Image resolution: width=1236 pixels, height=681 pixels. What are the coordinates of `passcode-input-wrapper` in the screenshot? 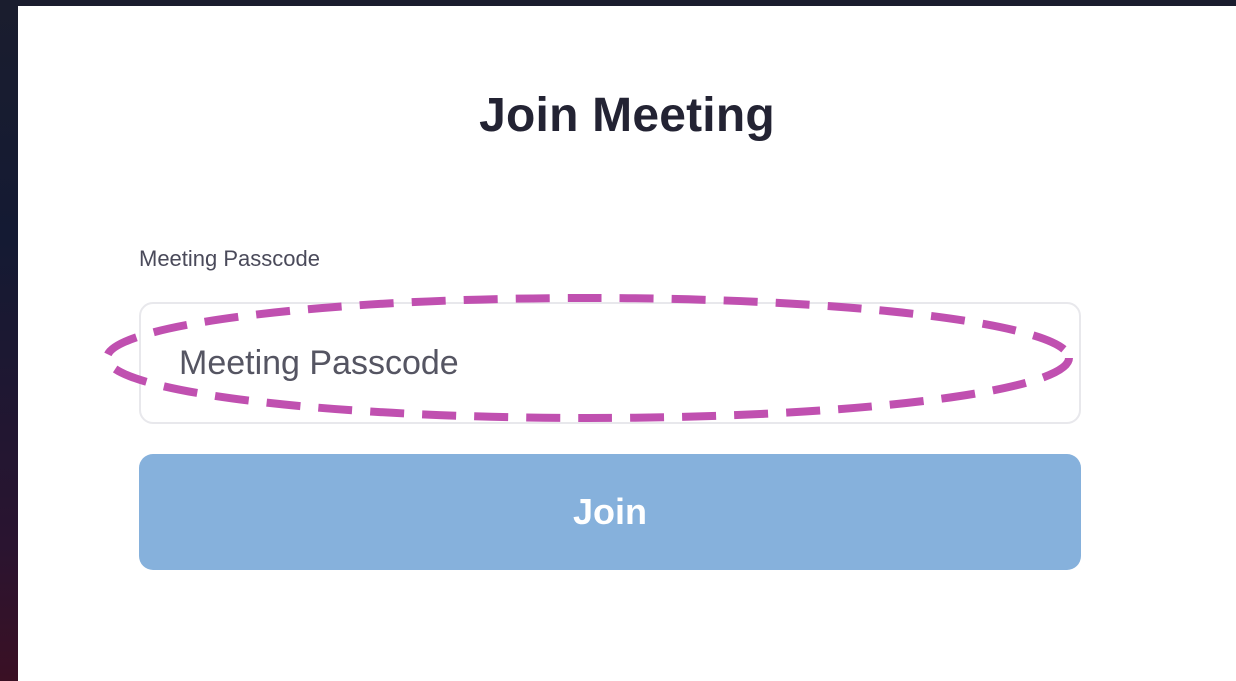 It's located at (610, 363).